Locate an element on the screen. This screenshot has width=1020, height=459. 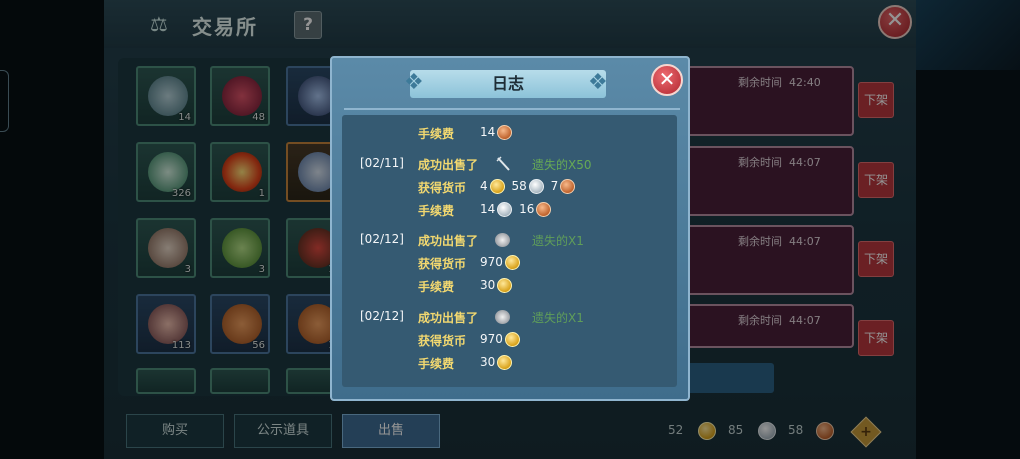
log-earned-row: 获得货币 4 58 7 is located at coordinates (509, 189).